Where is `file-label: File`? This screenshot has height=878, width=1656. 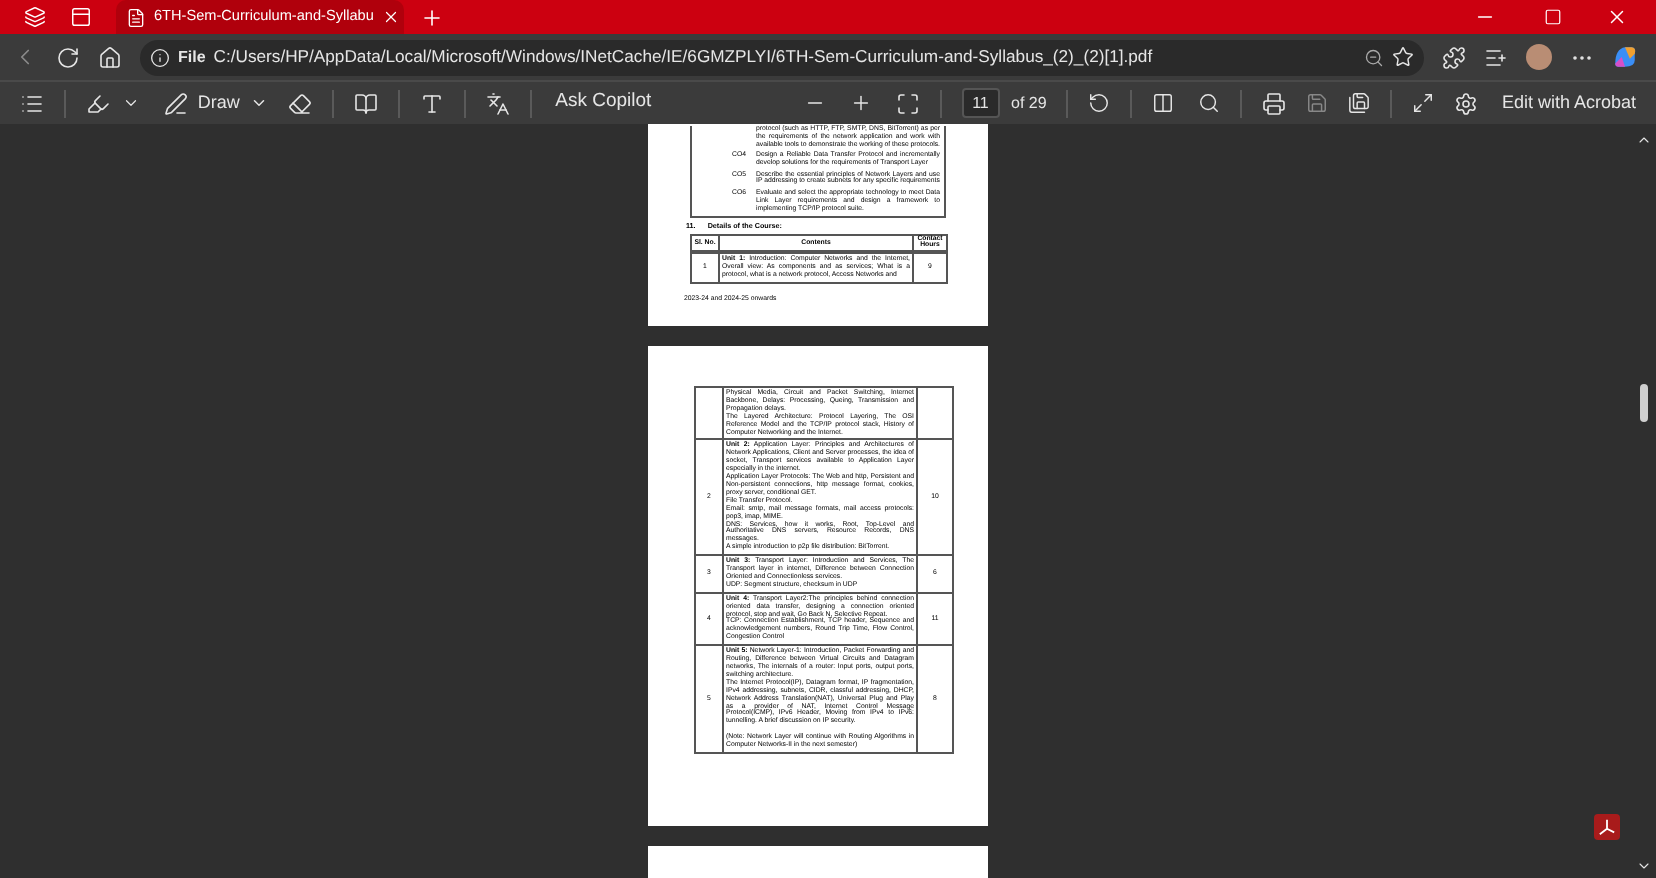 file-label: File is located at coordinates (192, 57).